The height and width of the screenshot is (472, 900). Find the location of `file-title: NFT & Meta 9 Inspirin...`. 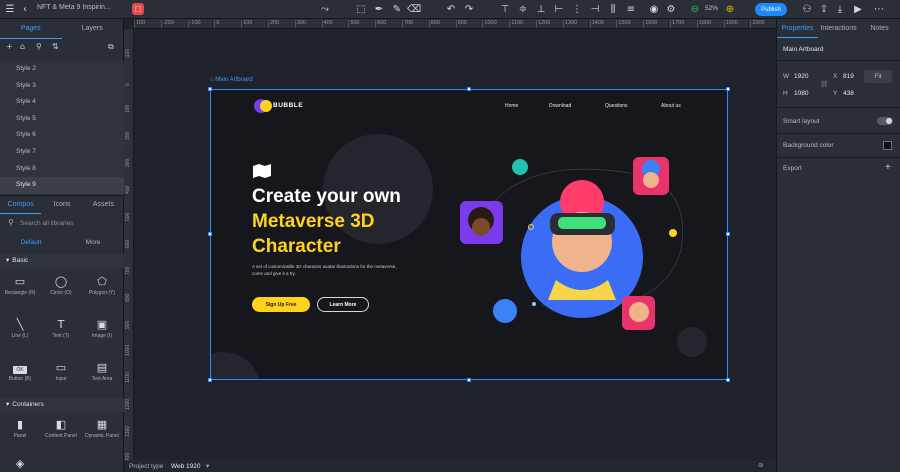

file-title: NFT & Meta 9 Inspirin... is located at coordinates (74, 7).